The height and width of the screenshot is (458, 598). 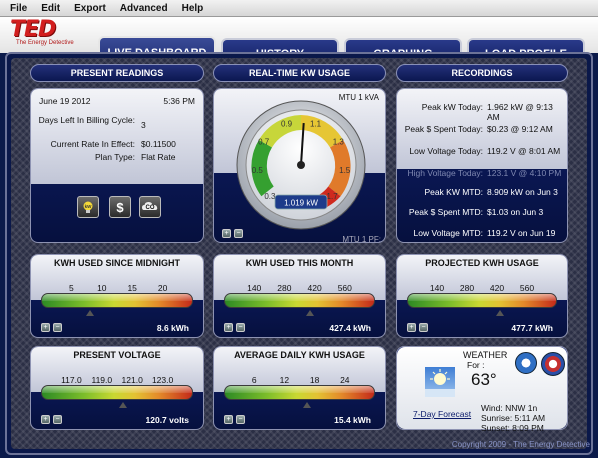 I want to click on rate-value: $0.11500, so click(x=158, y=144).